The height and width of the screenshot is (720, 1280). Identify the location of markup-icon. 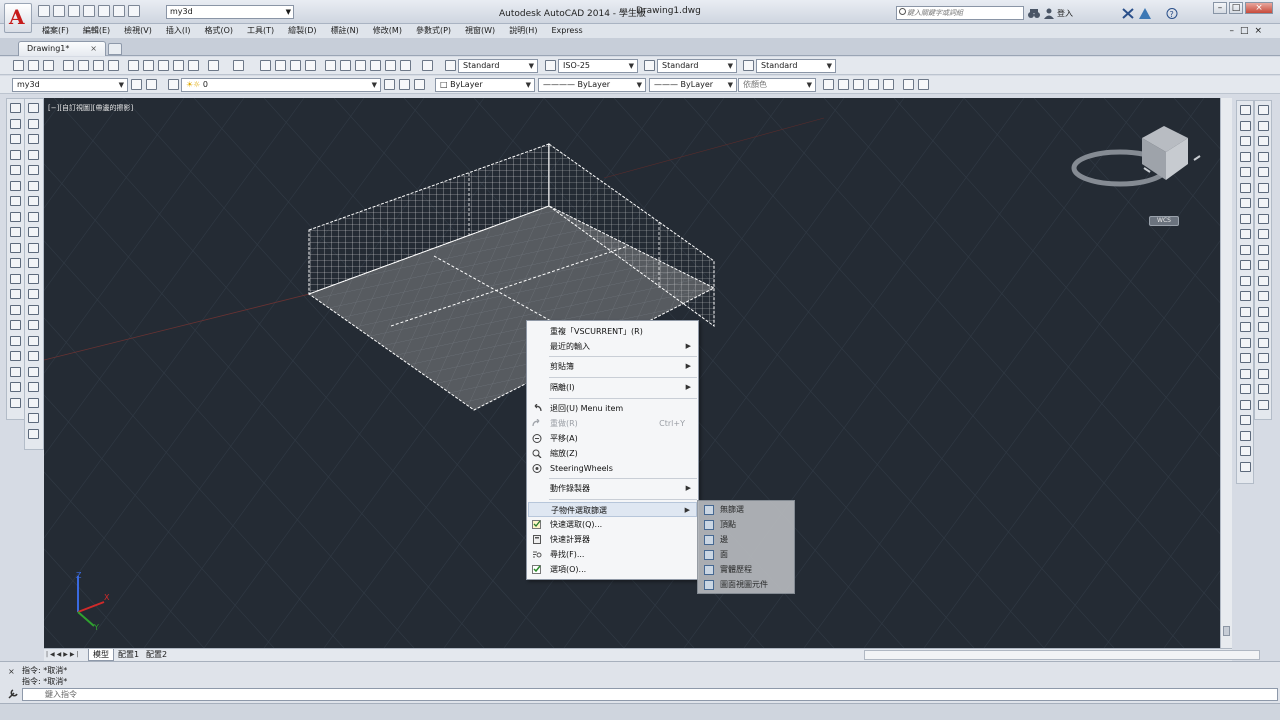
(390, 65).